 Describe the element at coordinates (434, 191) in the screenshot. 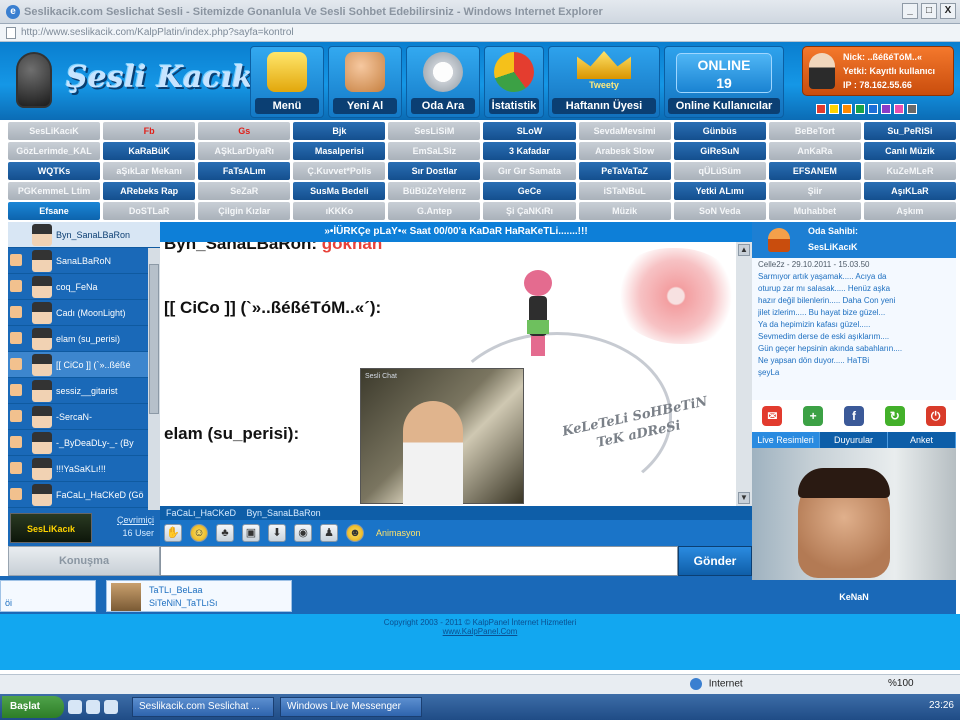

I see `room-button: BüBüZeYelerız` at that location.